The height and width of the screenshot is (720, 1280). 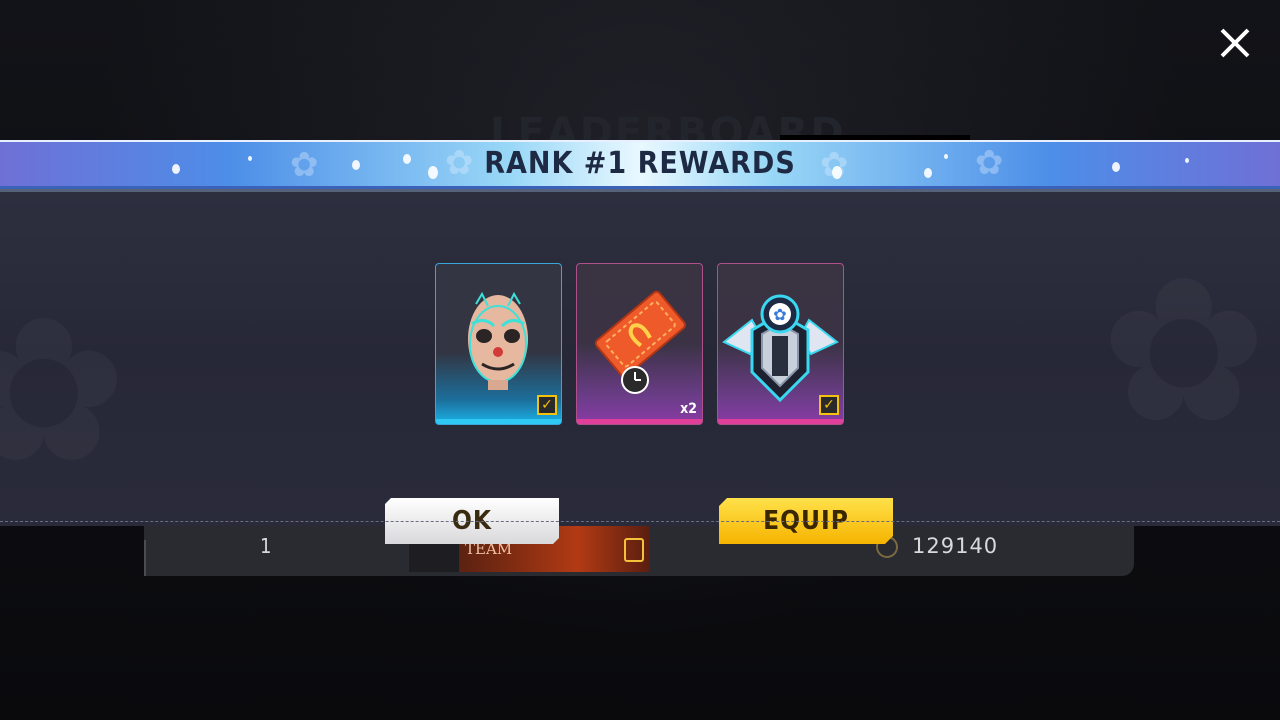 What do you see at coordinates (266, 546) in the screenshot?
I see `leaderboard-rank: 1` at bounding box center [266, 546].